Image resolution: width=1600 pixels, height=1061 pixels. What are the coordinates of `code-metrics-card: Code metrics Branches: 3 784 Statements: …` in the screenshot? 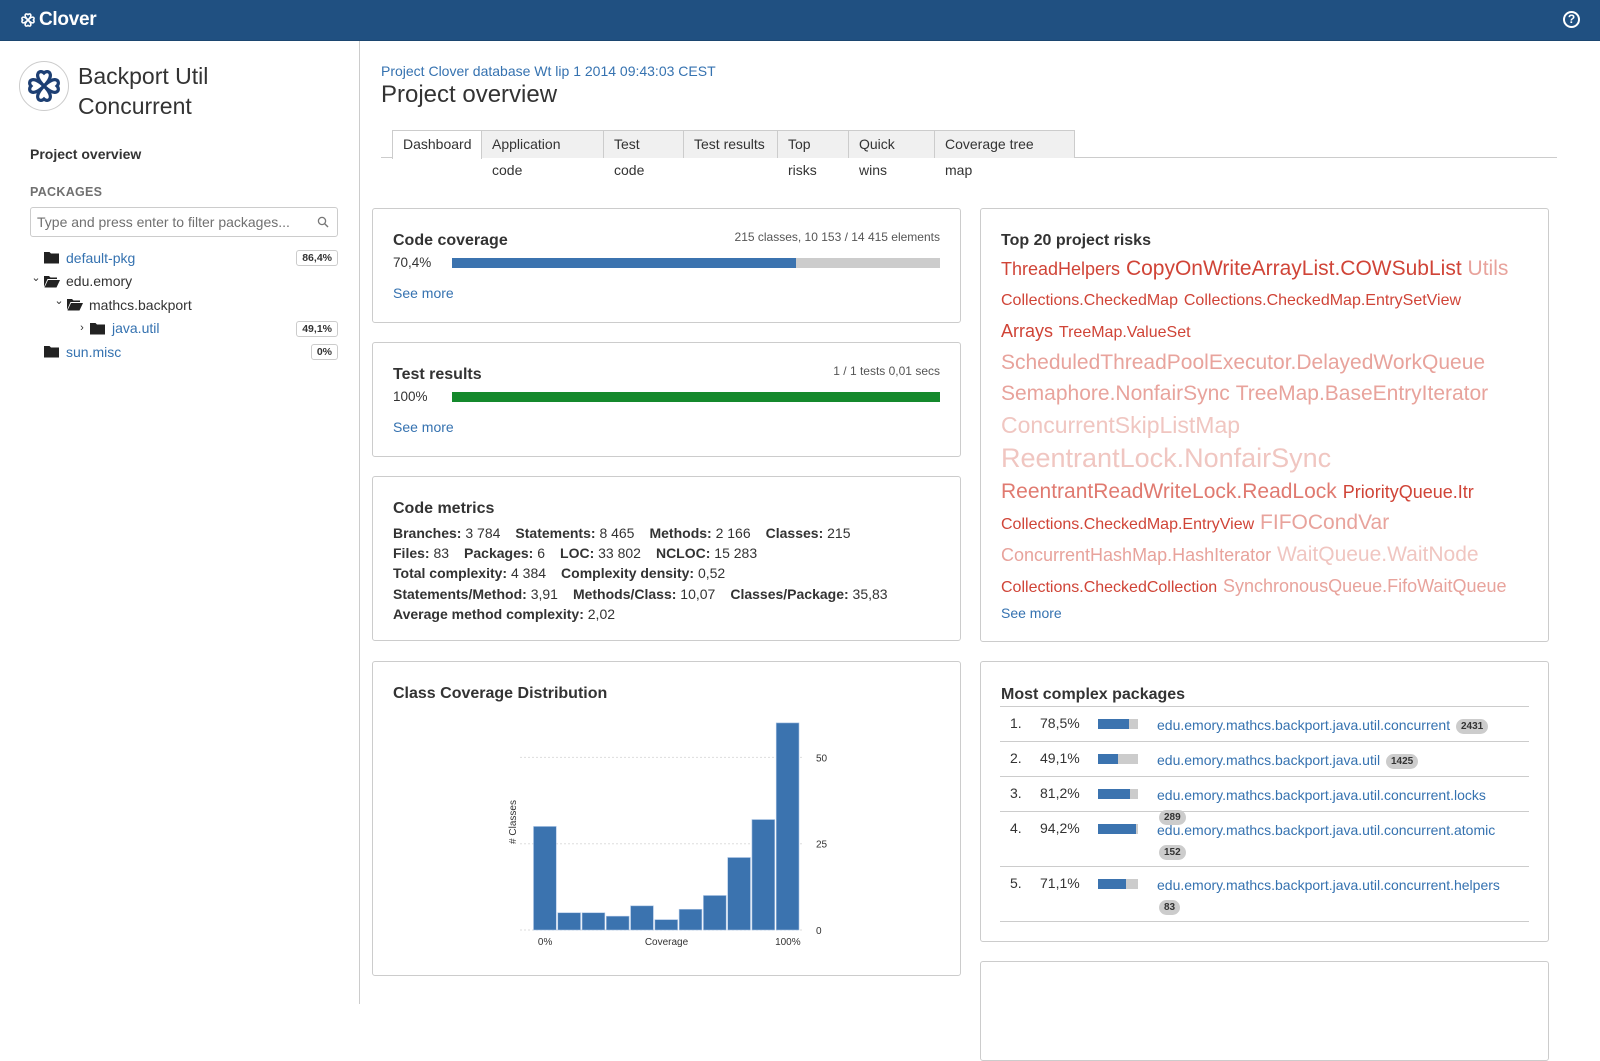 It's located at (666, 558).